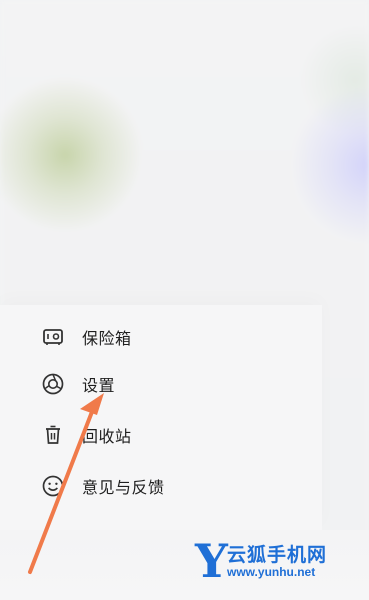 This screenshot has height=600, width=369. What do you see at coordinates (271, 572) in the screenshot?
I see `watermark-url: www.yunhu.net` at bounding box center [271, 572].